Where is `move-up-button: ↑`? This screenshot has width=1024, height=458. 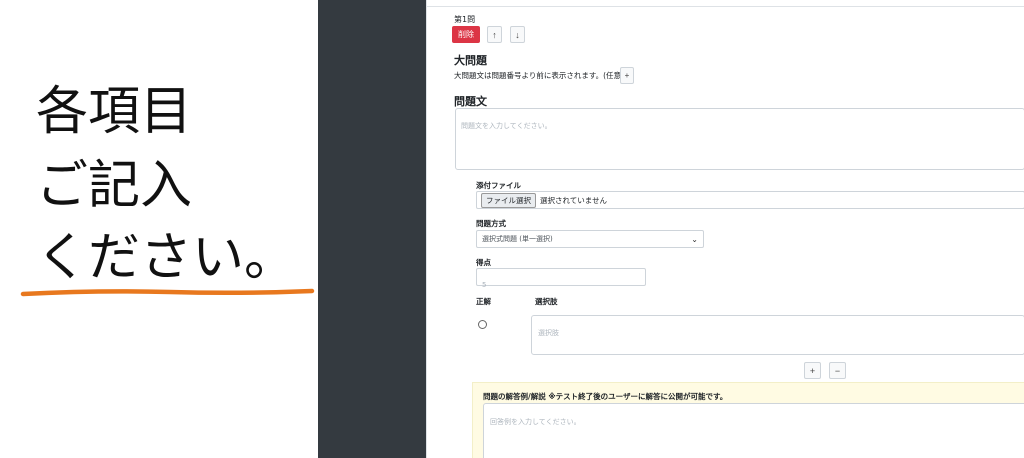
move-up-button: ↑ is located at coordinates (494, 34).